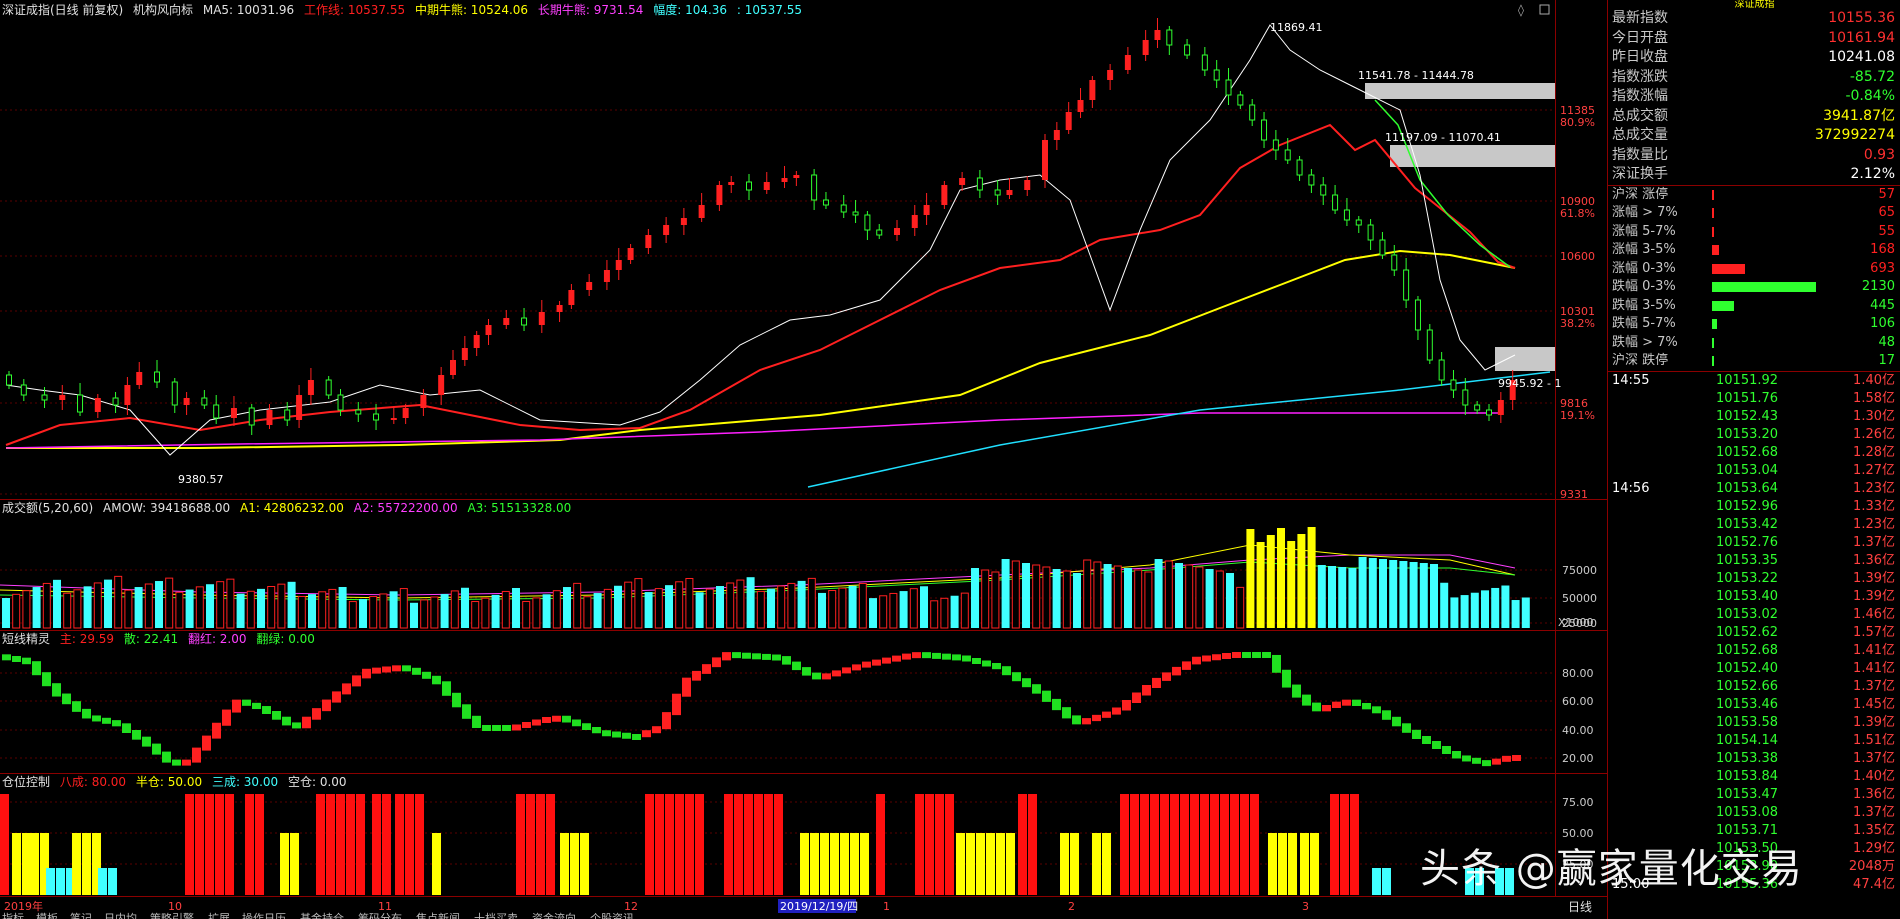 This screenshot has width=1900, height=919. I want to click on quote-value: -0.84%, so click(1870, 96).